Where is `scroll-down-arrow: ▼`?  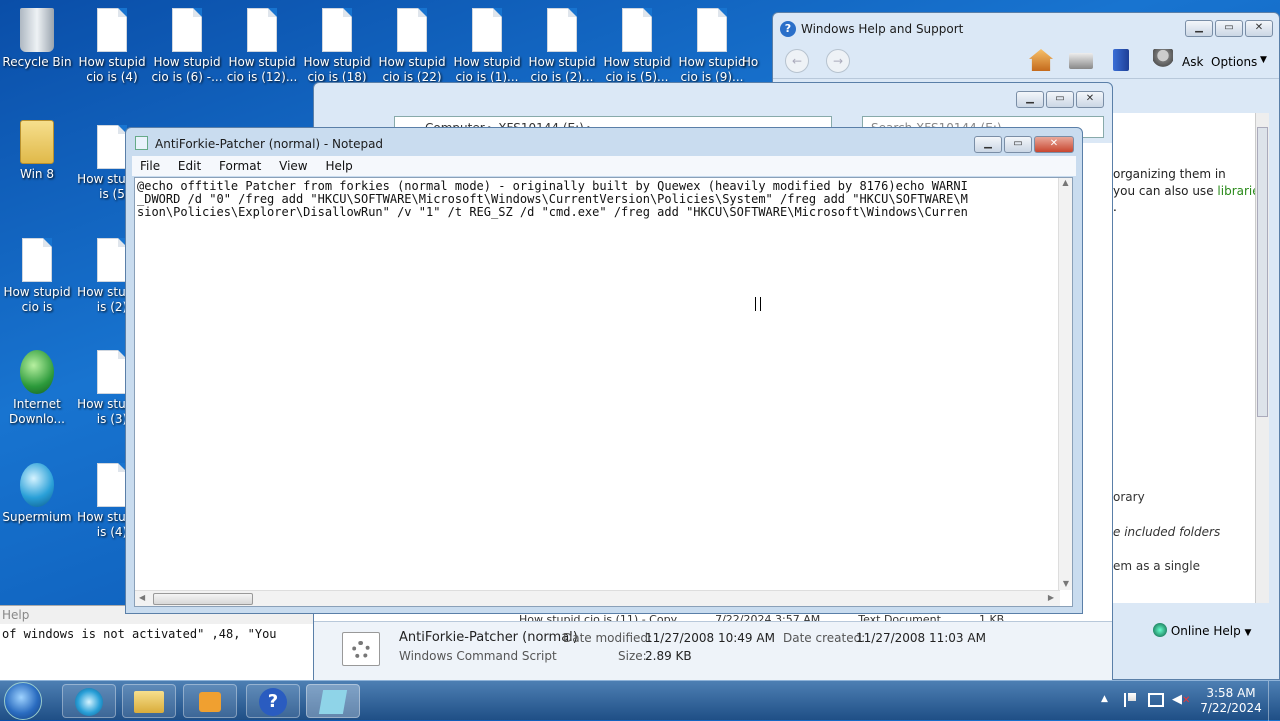 scroll-down-arrow: ▼ is located at coordinates (1065, 583).